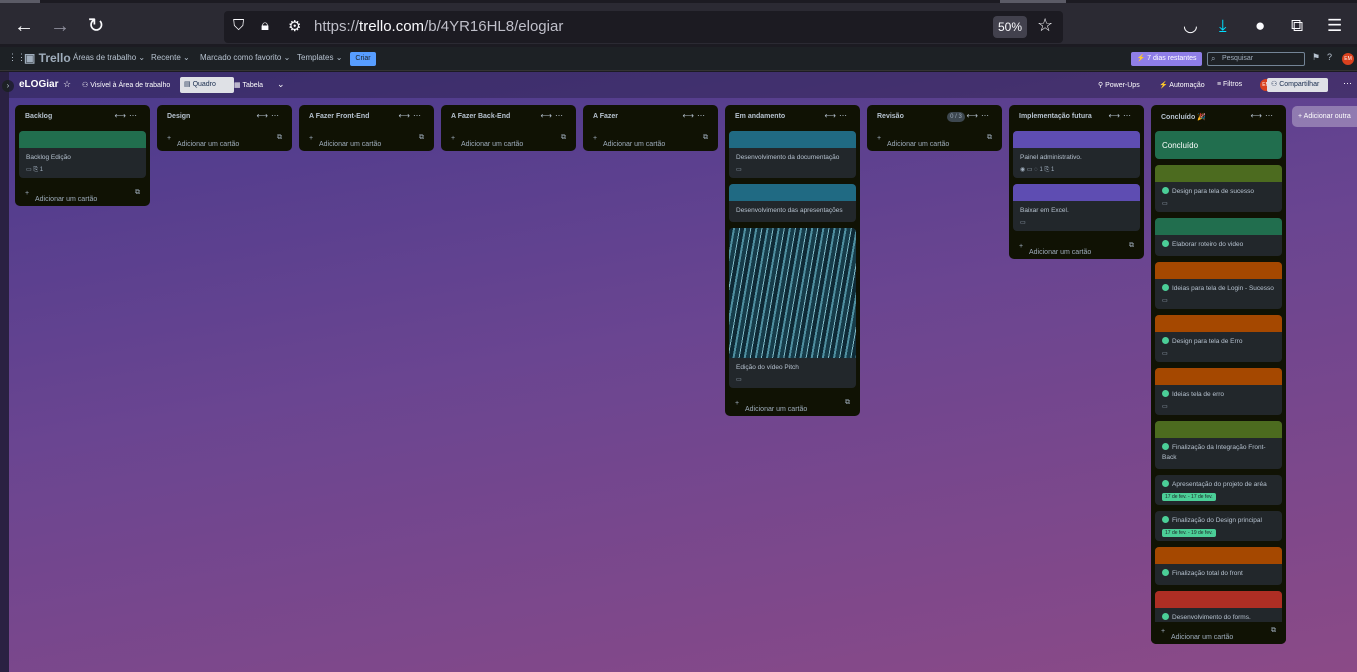 This screenshot has width=1357, height=672. What do you see at coordinates (126, 85) in the screenshot?
I see `visibility-button: ⚇ Visível à Área de trabalho` at bounding box center [126, 85].